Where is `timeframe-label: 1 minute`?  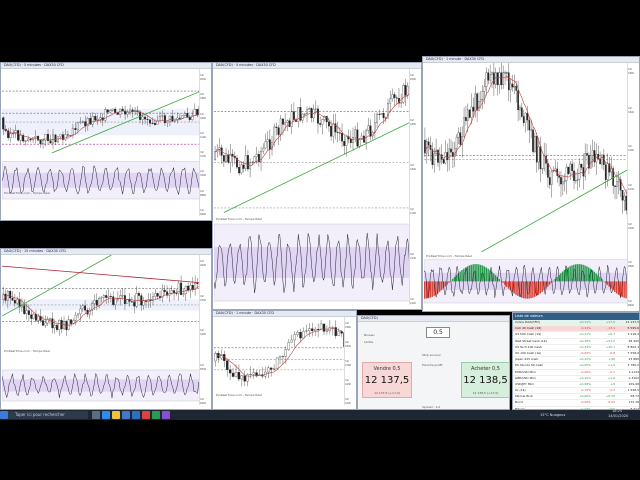
timeframe-label: 1 minute is located at coordinates (244, 313).